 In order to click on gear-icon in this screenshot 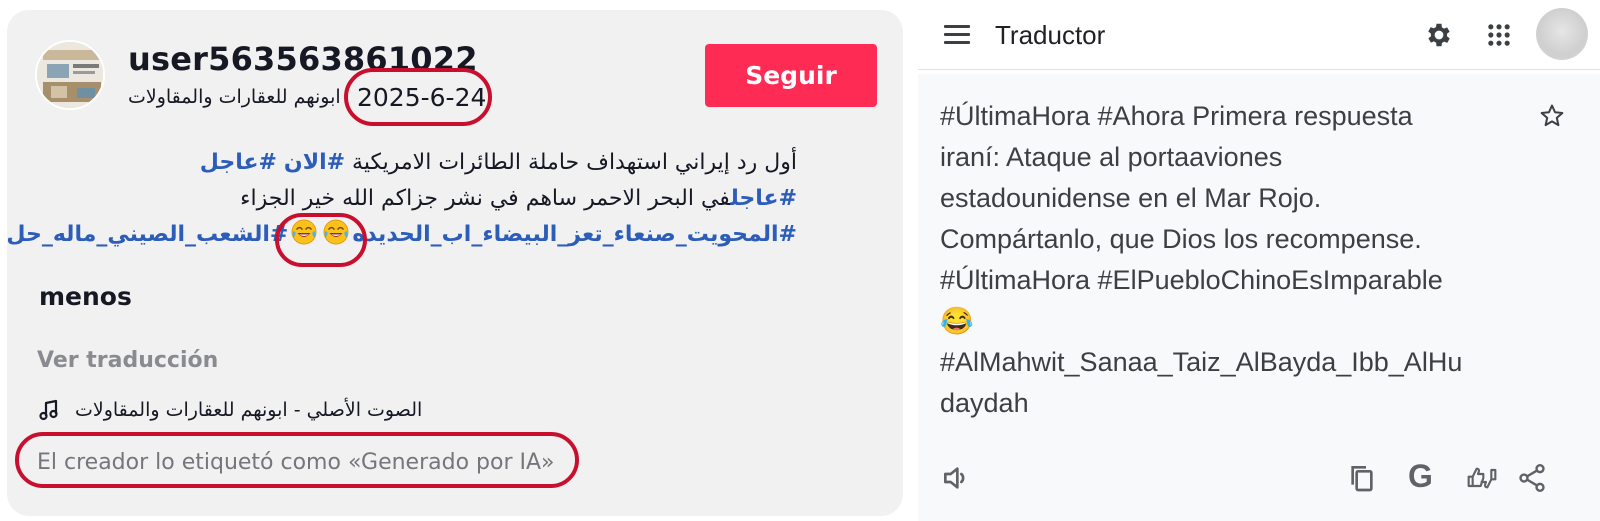, I will do `click(1439, 35)`.